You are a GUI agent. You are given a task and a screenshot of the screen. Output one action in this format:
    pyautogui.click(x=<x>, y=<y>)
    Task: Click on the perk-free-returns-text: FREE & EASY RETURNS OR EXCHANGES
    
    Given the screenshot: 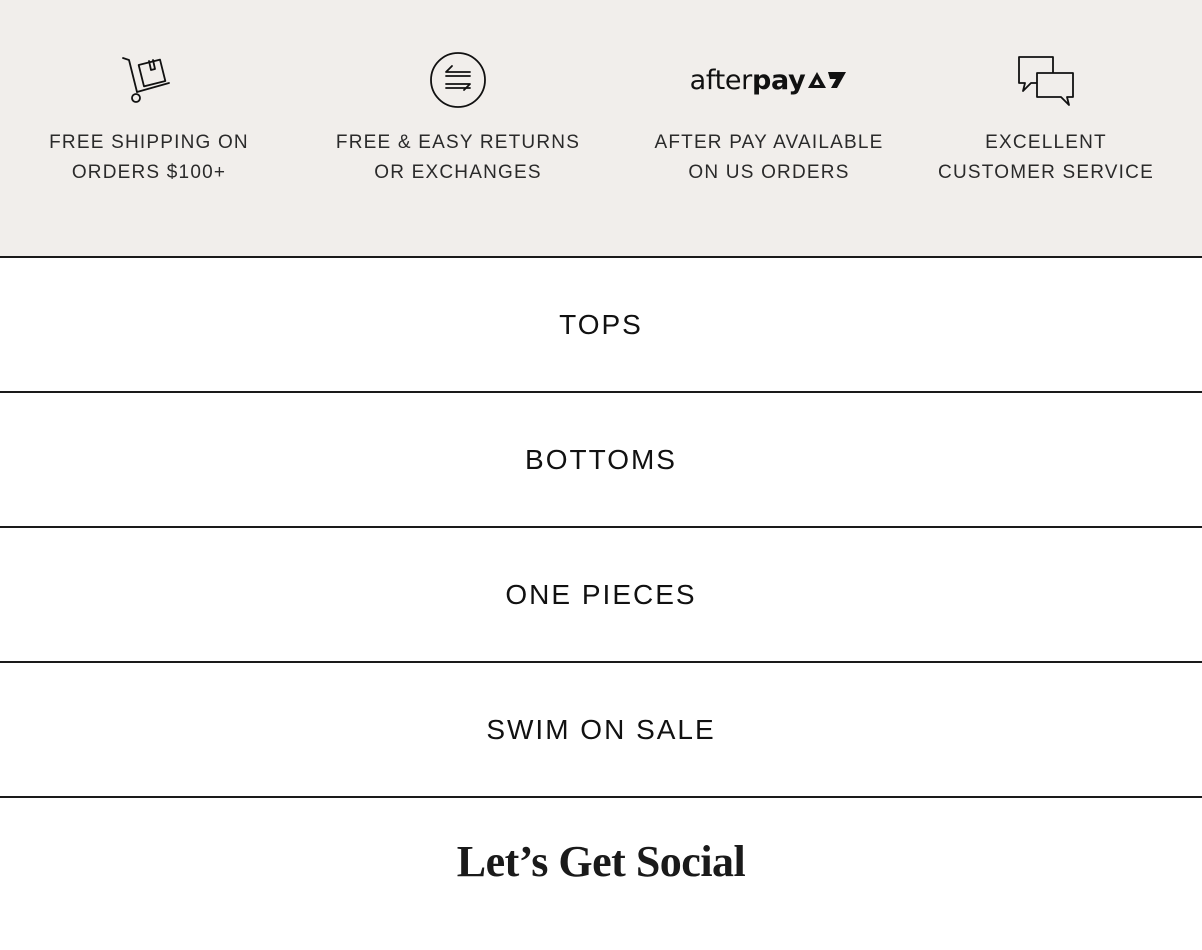 What is the action you would take?
    pyautogui.click(x=458, y=157)
    